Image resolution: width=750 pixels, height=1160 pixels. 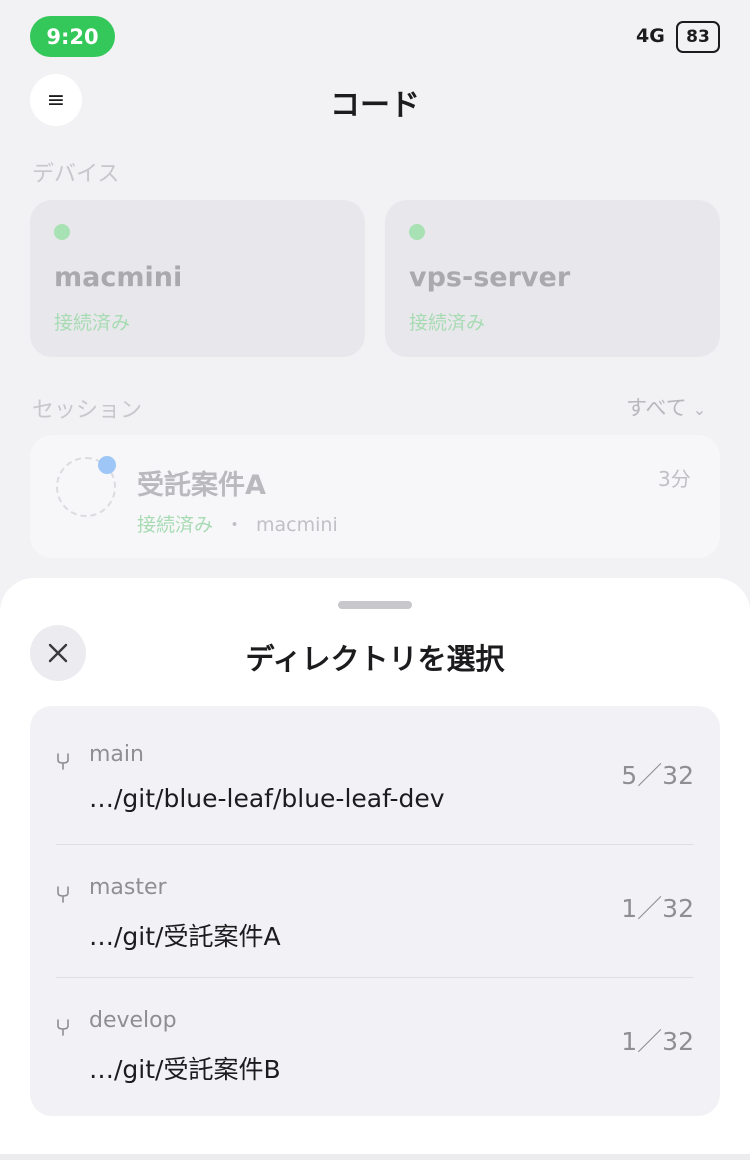 What do you see at coordinates (185, 936) in the screenshot?
I see `directory-path: …/git/受託案件A` at bounding box center [185, 936].